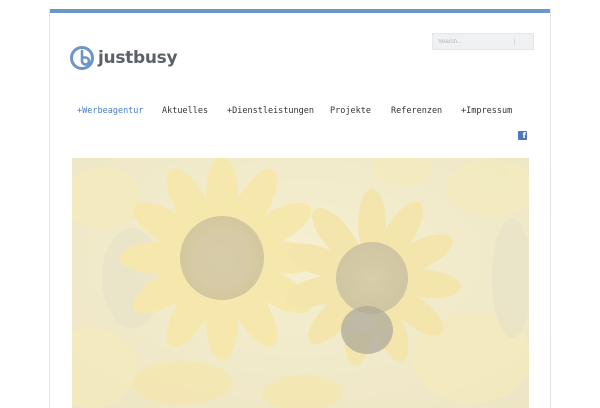 This screenshot has height=408, width=600. What do you see at coordinates (489, 111) in the screenshot?
I see `nav-item-label: Impressum` at bounding box center [489, 111].